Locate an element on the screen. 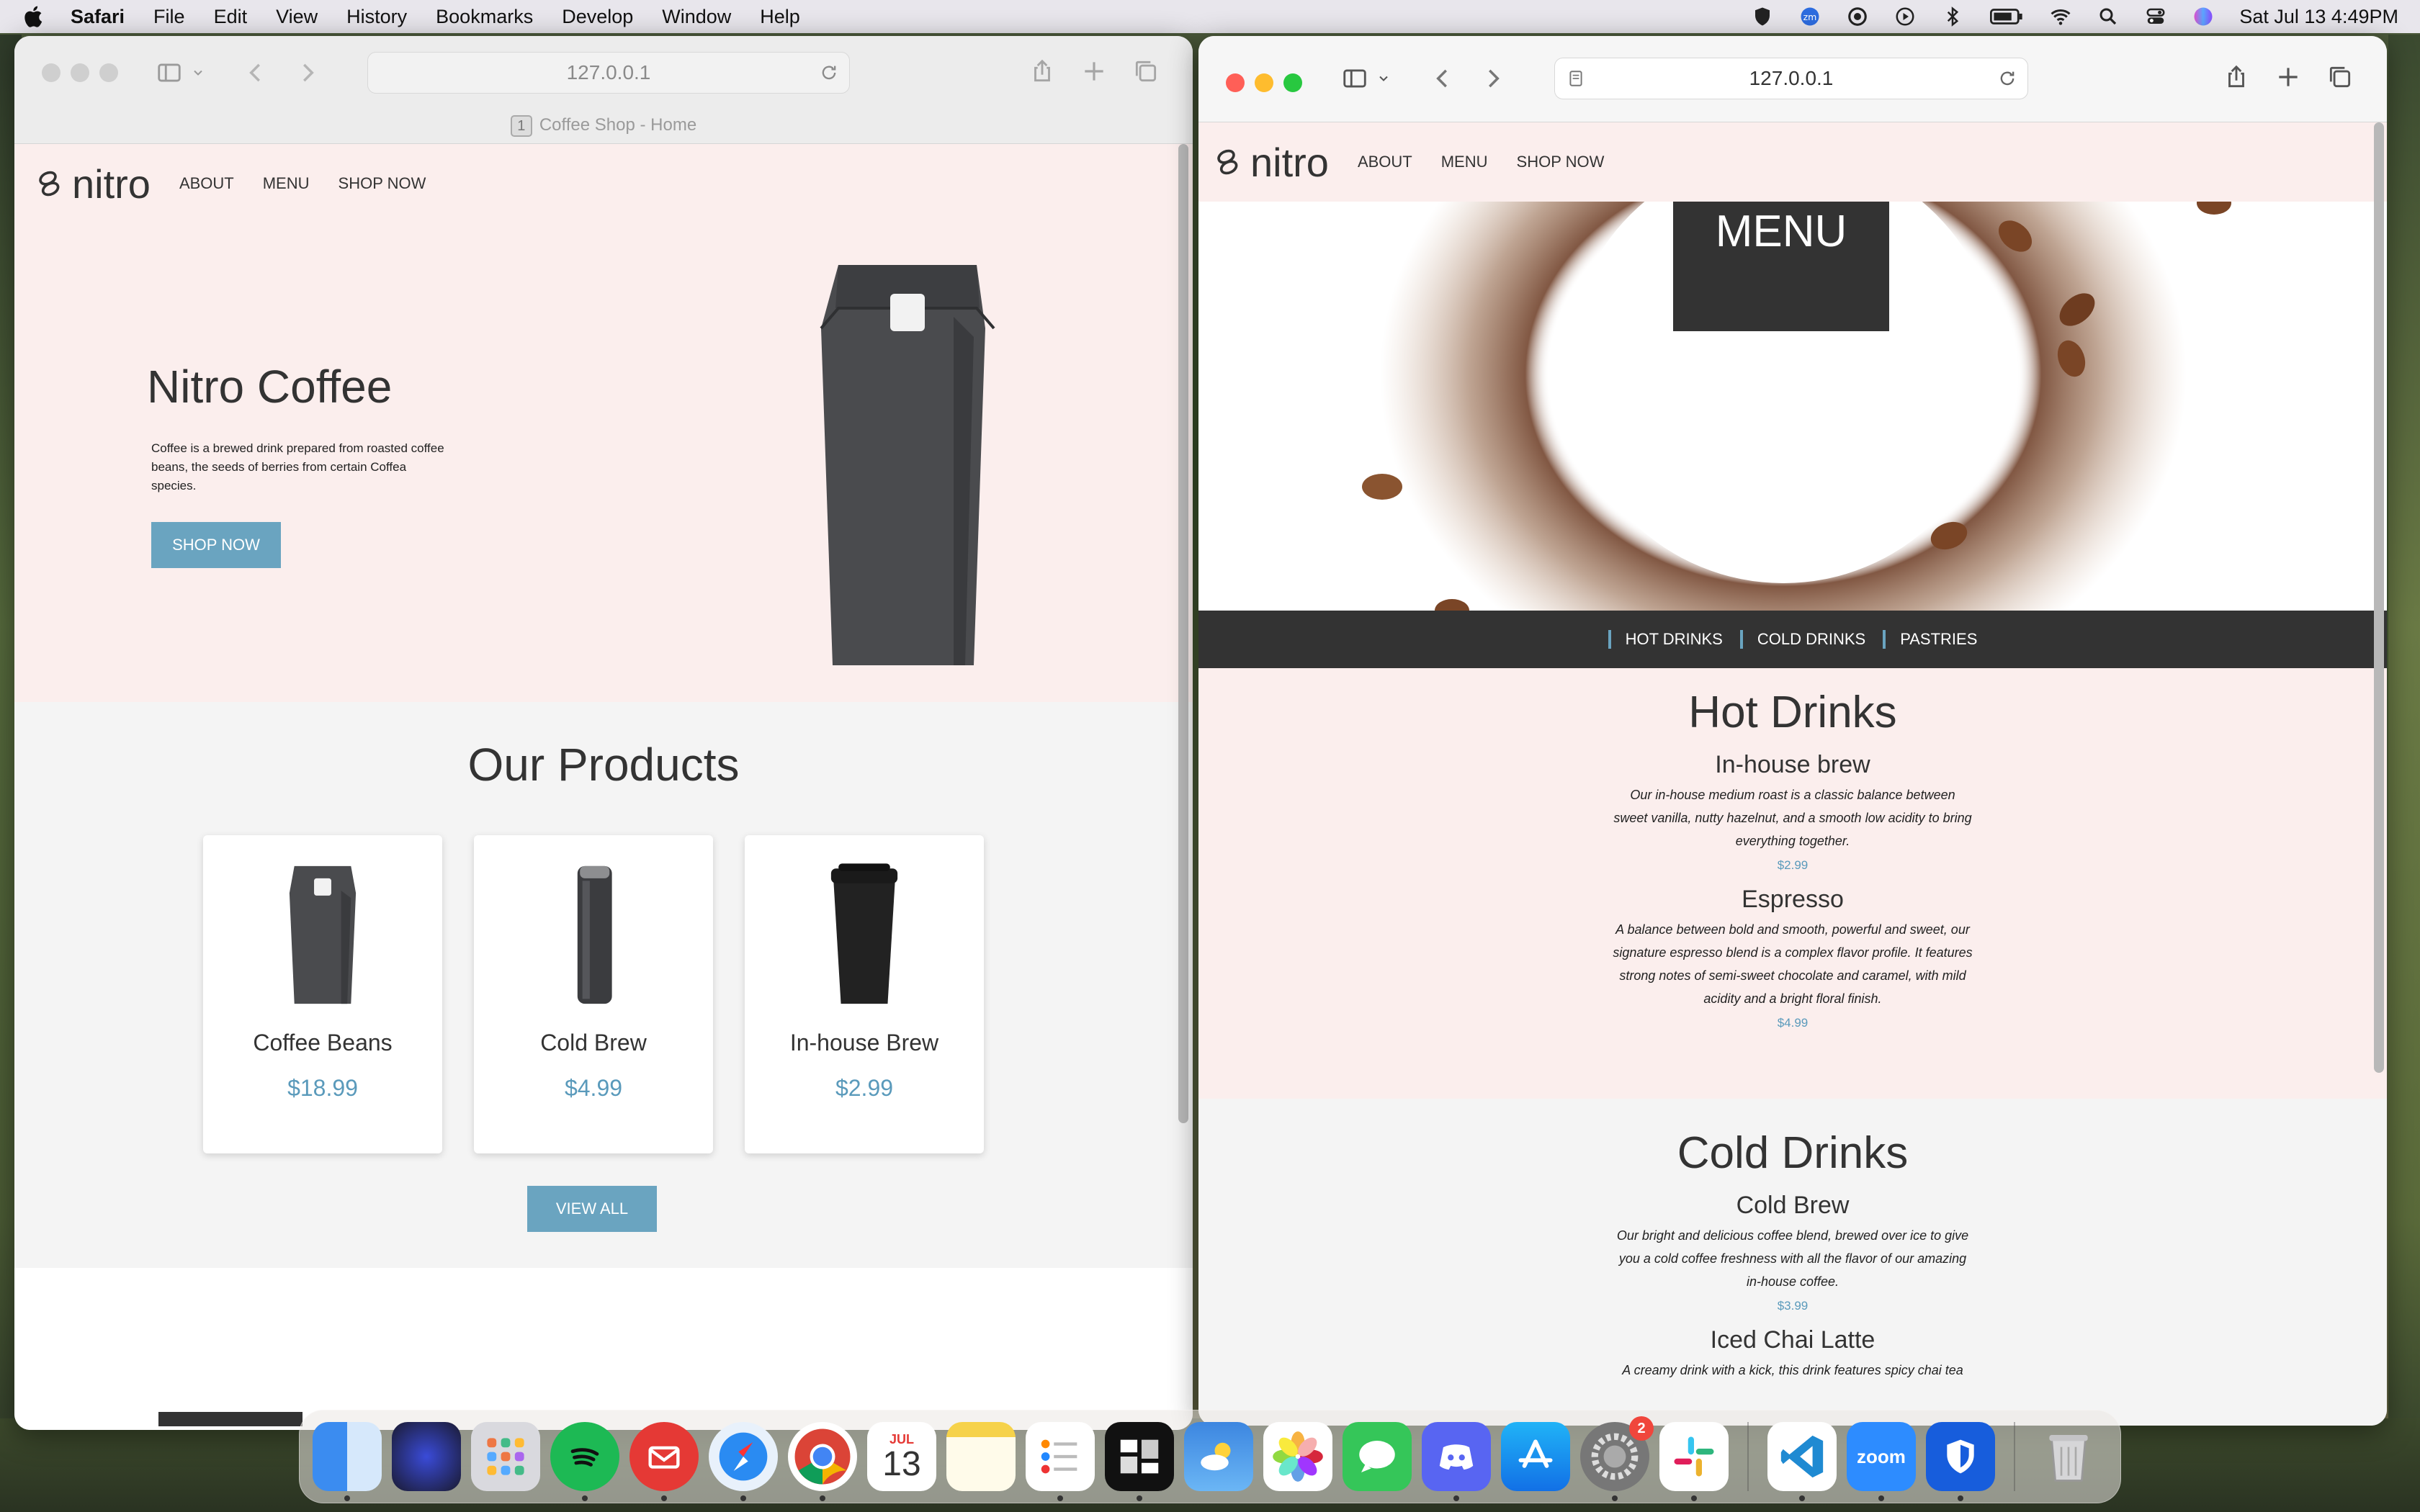 This screenshot has height=1512, width=2420. shield-status-icon is located at coordinates (1763, 16).